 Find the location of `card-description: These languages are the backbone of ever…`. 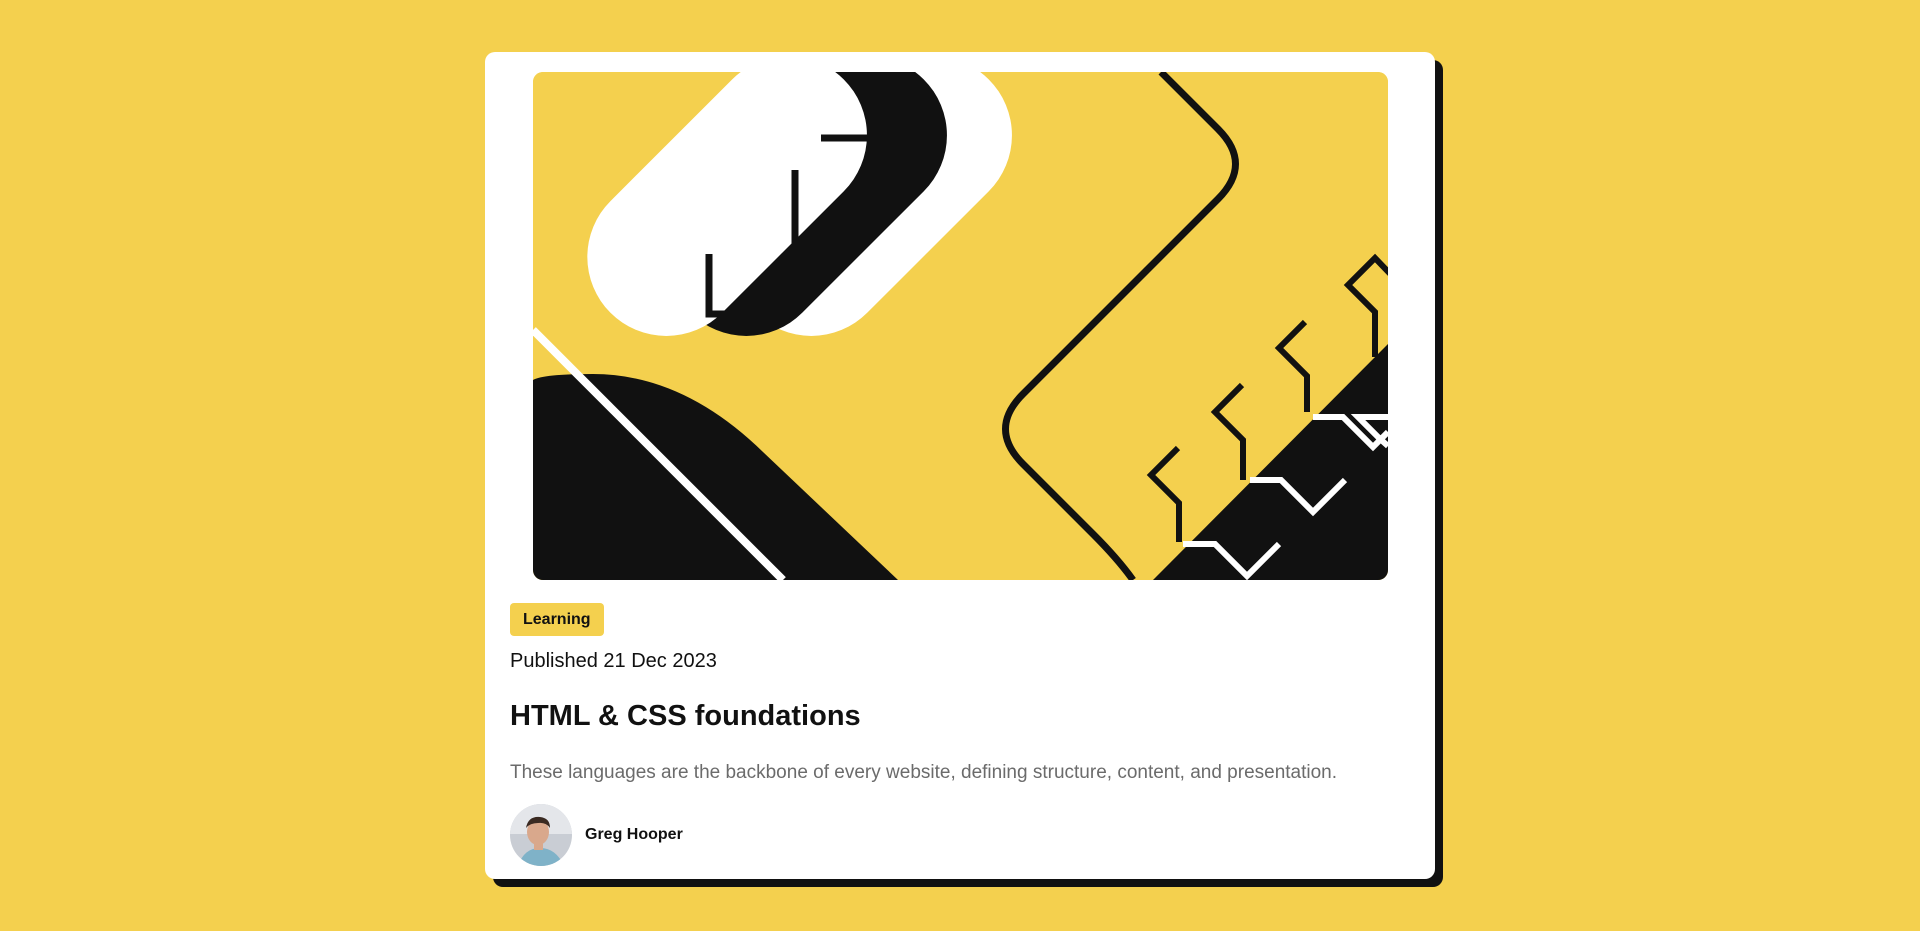

card-description: These languages are the backbone of ever… is located at coordinates (924, 772).